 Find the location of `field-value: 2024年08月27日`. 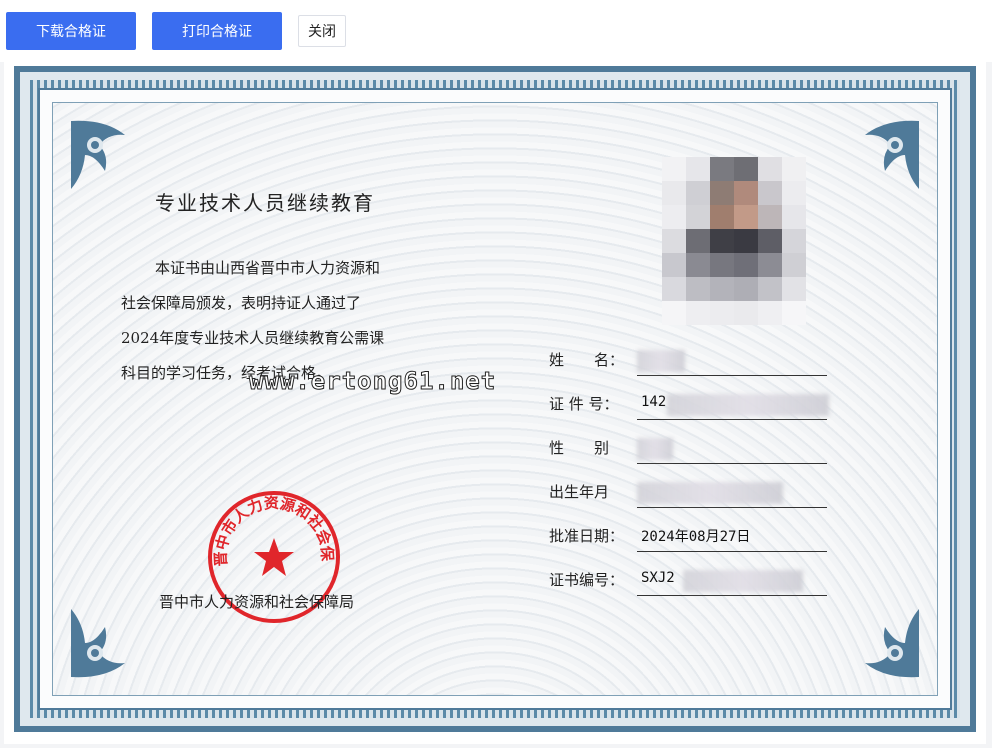

field-value: 2024年08月27日 is located at coordinates (732, 539).